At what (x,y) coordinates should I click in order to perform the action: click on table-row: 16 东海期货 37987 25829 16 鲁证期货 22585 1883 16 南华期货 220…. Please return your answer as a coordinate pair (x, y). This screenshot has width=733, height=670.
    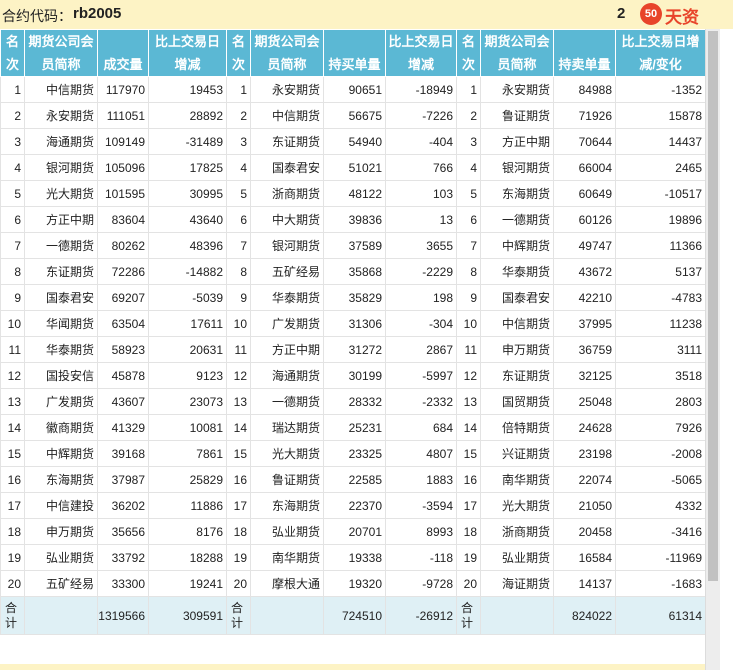
    Looking at the image, I should click on (353, 479).